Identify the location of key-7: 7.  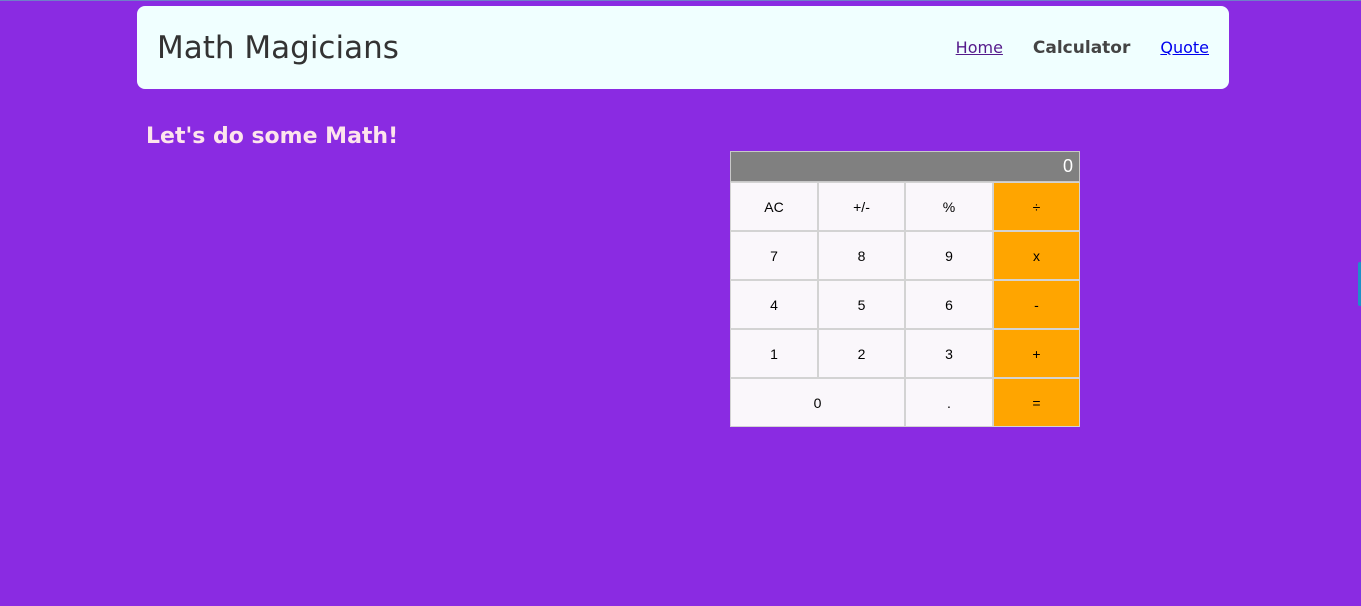
(774, 255).